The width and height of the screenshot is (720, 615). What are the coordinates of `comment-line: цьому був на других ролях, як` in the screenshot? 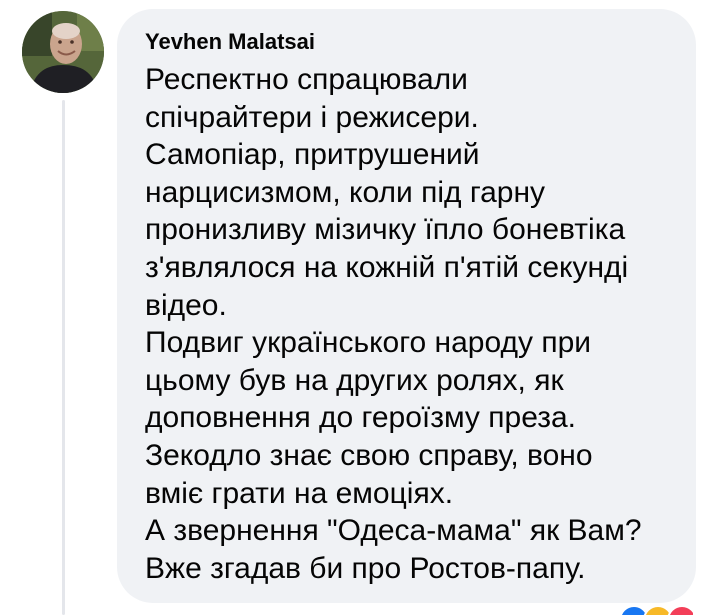 It's located at (354, 380).